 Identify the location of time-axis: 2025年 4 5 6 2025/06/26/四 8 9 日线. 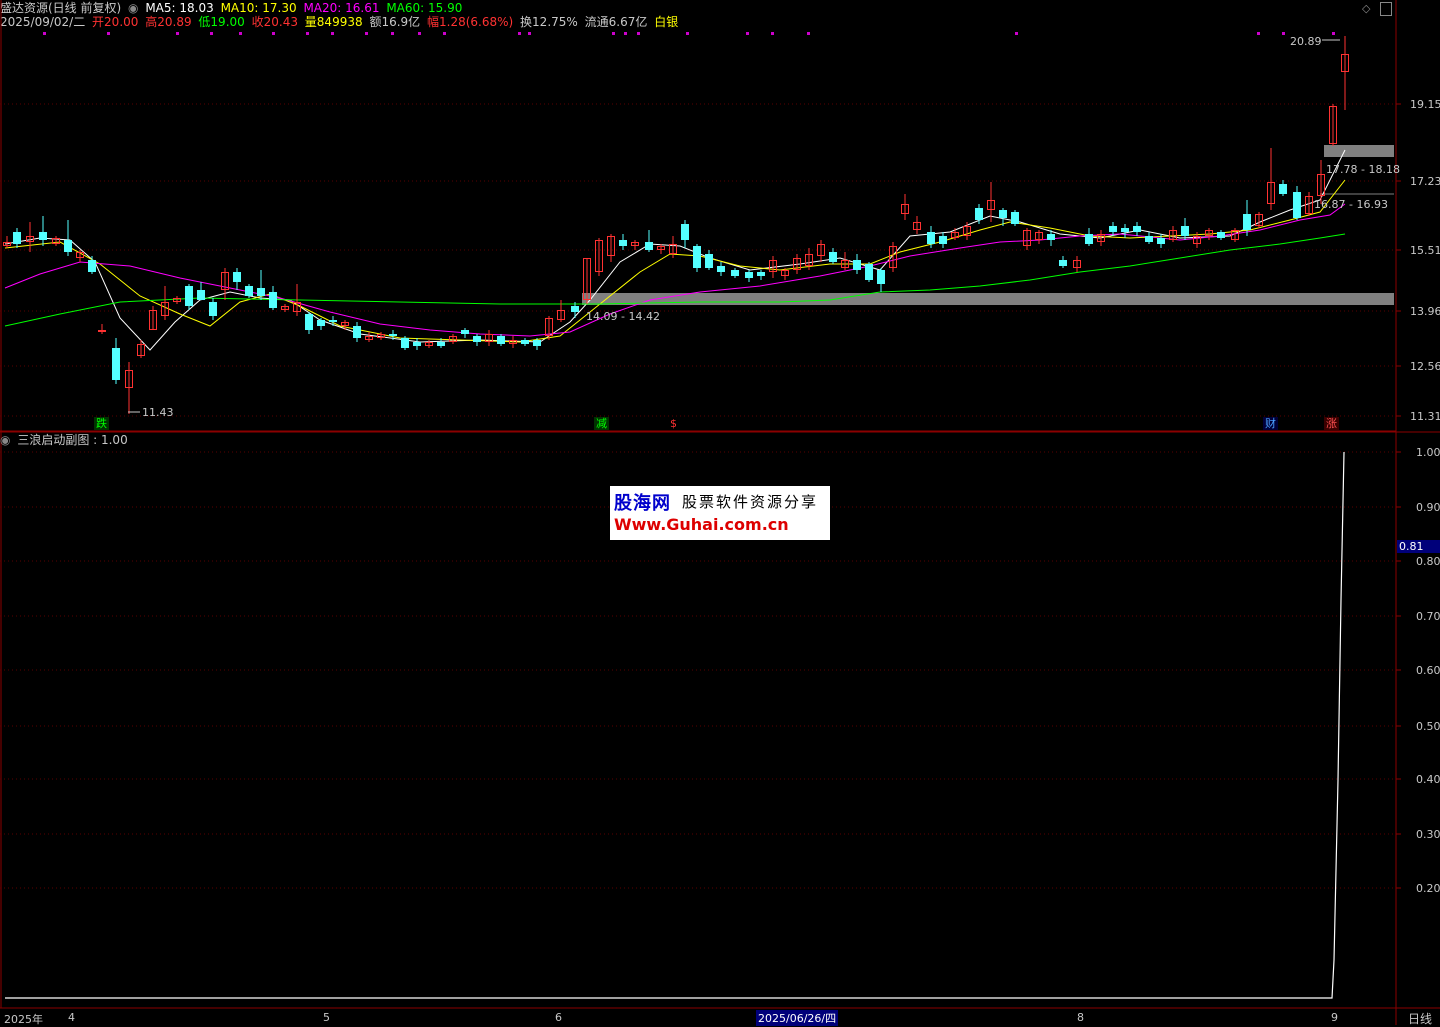
(720, 1018).